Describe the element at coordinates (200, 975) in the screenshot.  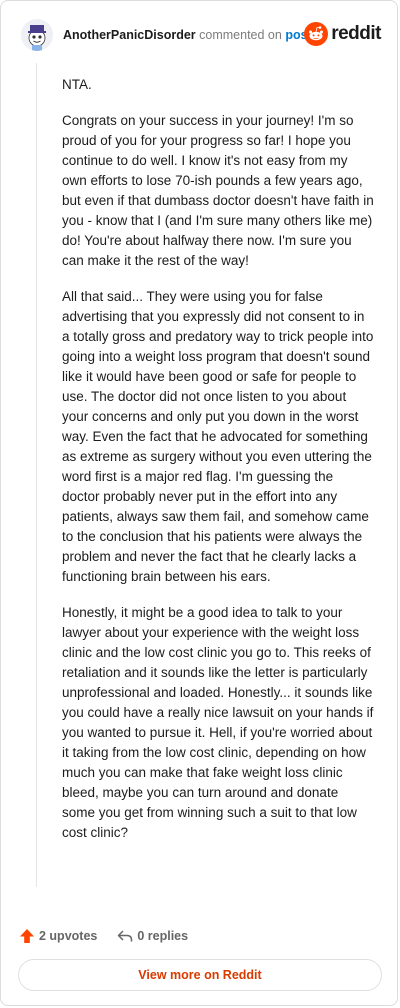
I see `view-more-on-reddit-button: View more on Reddit` at that location.